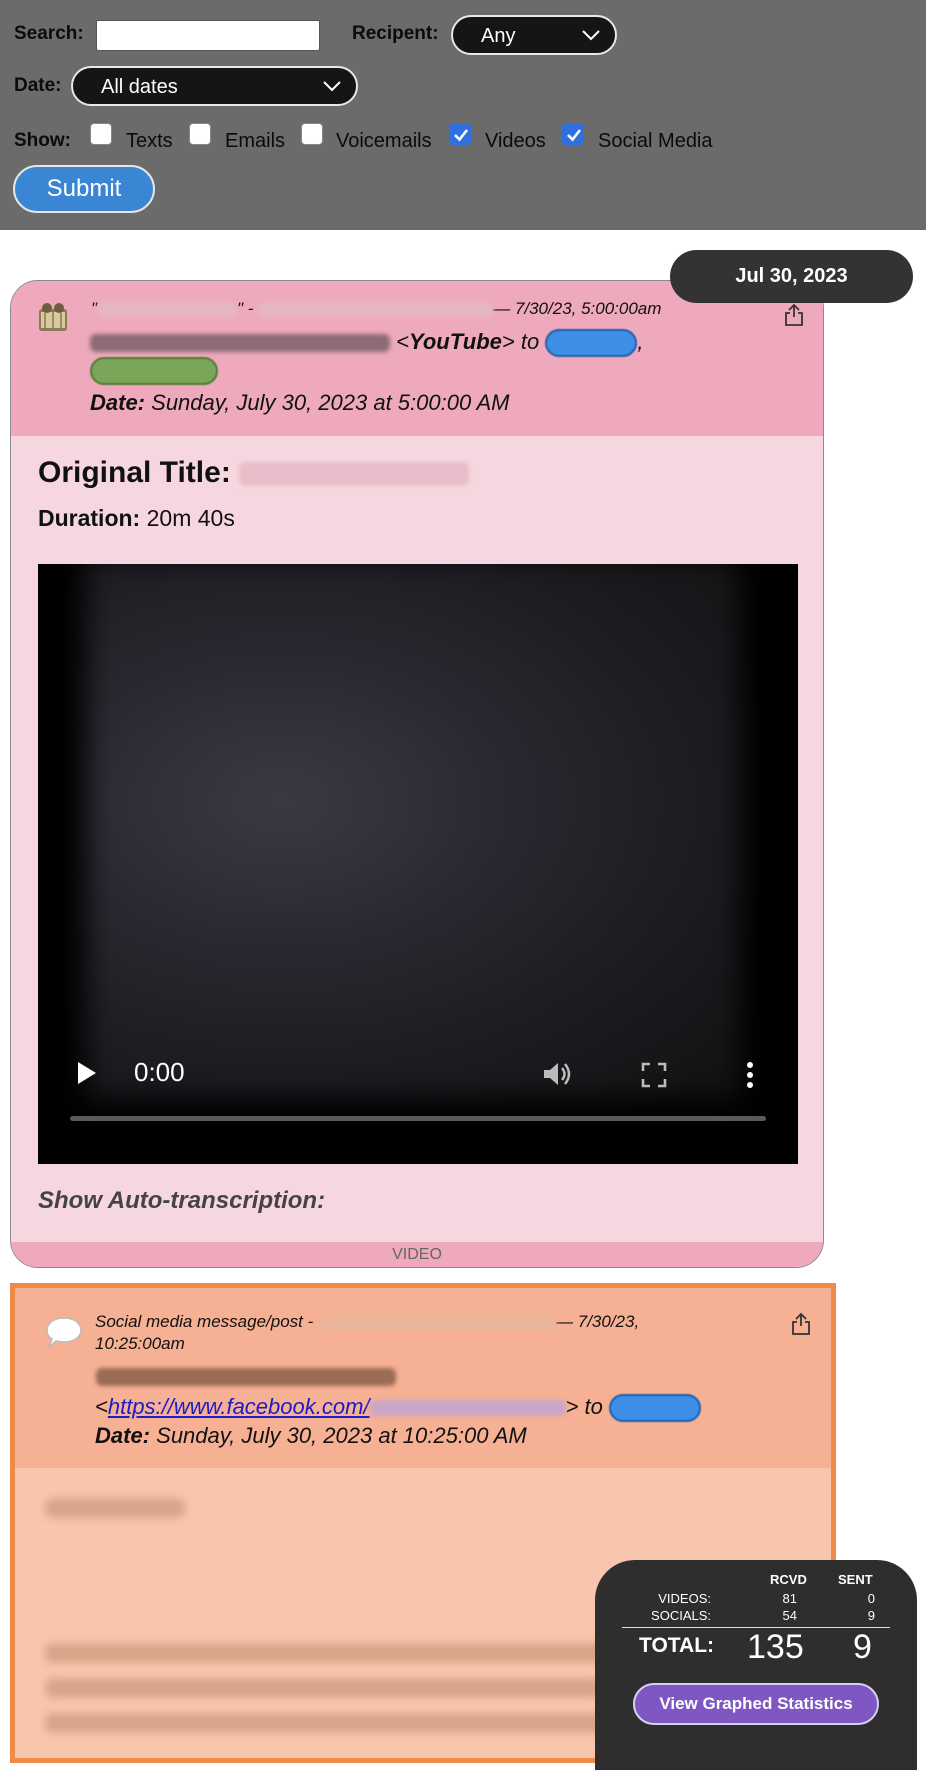 The width and height of the screenshot is (926, 1770). Describe the element at coordinates (655, 141) in the screenshot. I see `social-media-checkbox-label: Social Media` at that location.